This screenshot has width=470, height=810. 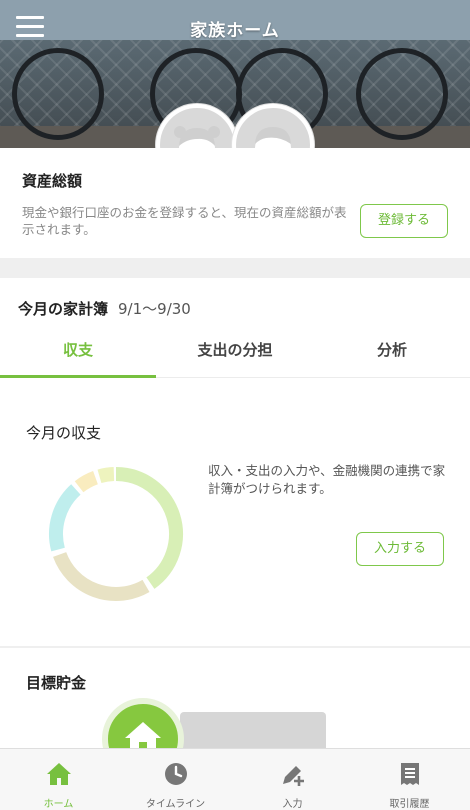 What do you see at coordinates (175, 804) in the screenshot?
I see `nav-timeline-label: タイムライン` at bounding box center [175, 804].